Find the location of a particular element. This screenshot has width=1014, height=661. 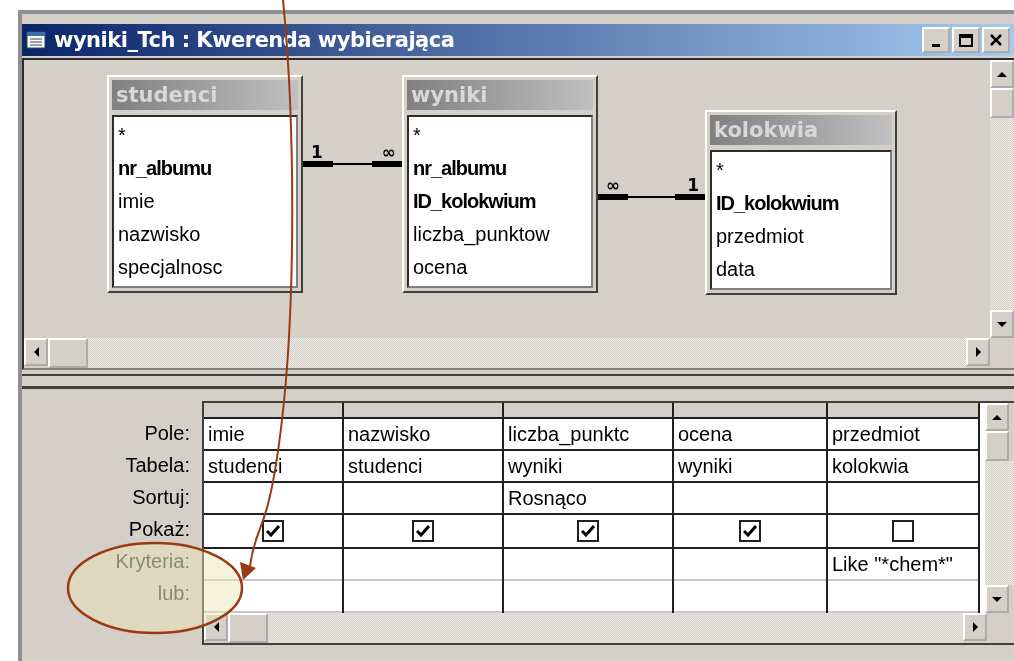

grid-cell: liczba_punktc is located at coordinates (588, 435).